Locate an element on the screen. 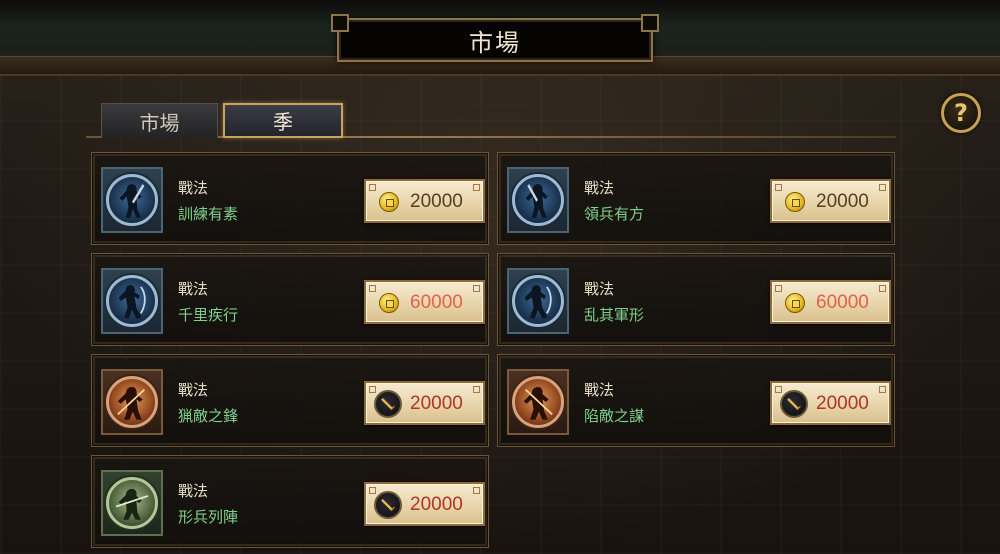  item-name: 乱其軍形 is located at coordinates (614, 315).